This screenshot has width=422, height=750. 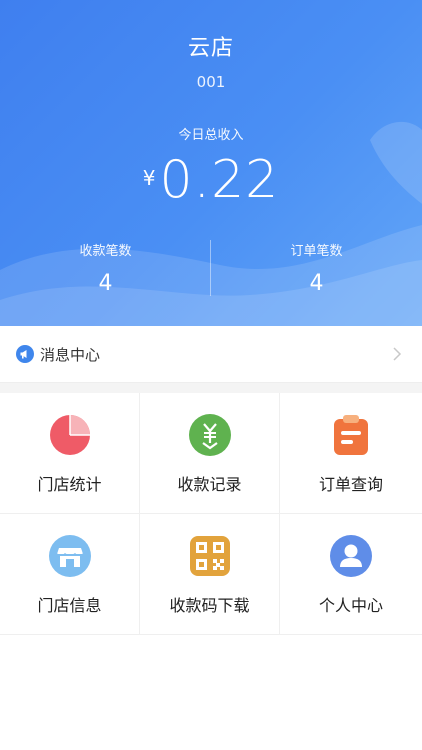 What do you see at coordinates (25, 354) in the screenshot?
I see `megaphone-icon` at bounding box center [25, 354].